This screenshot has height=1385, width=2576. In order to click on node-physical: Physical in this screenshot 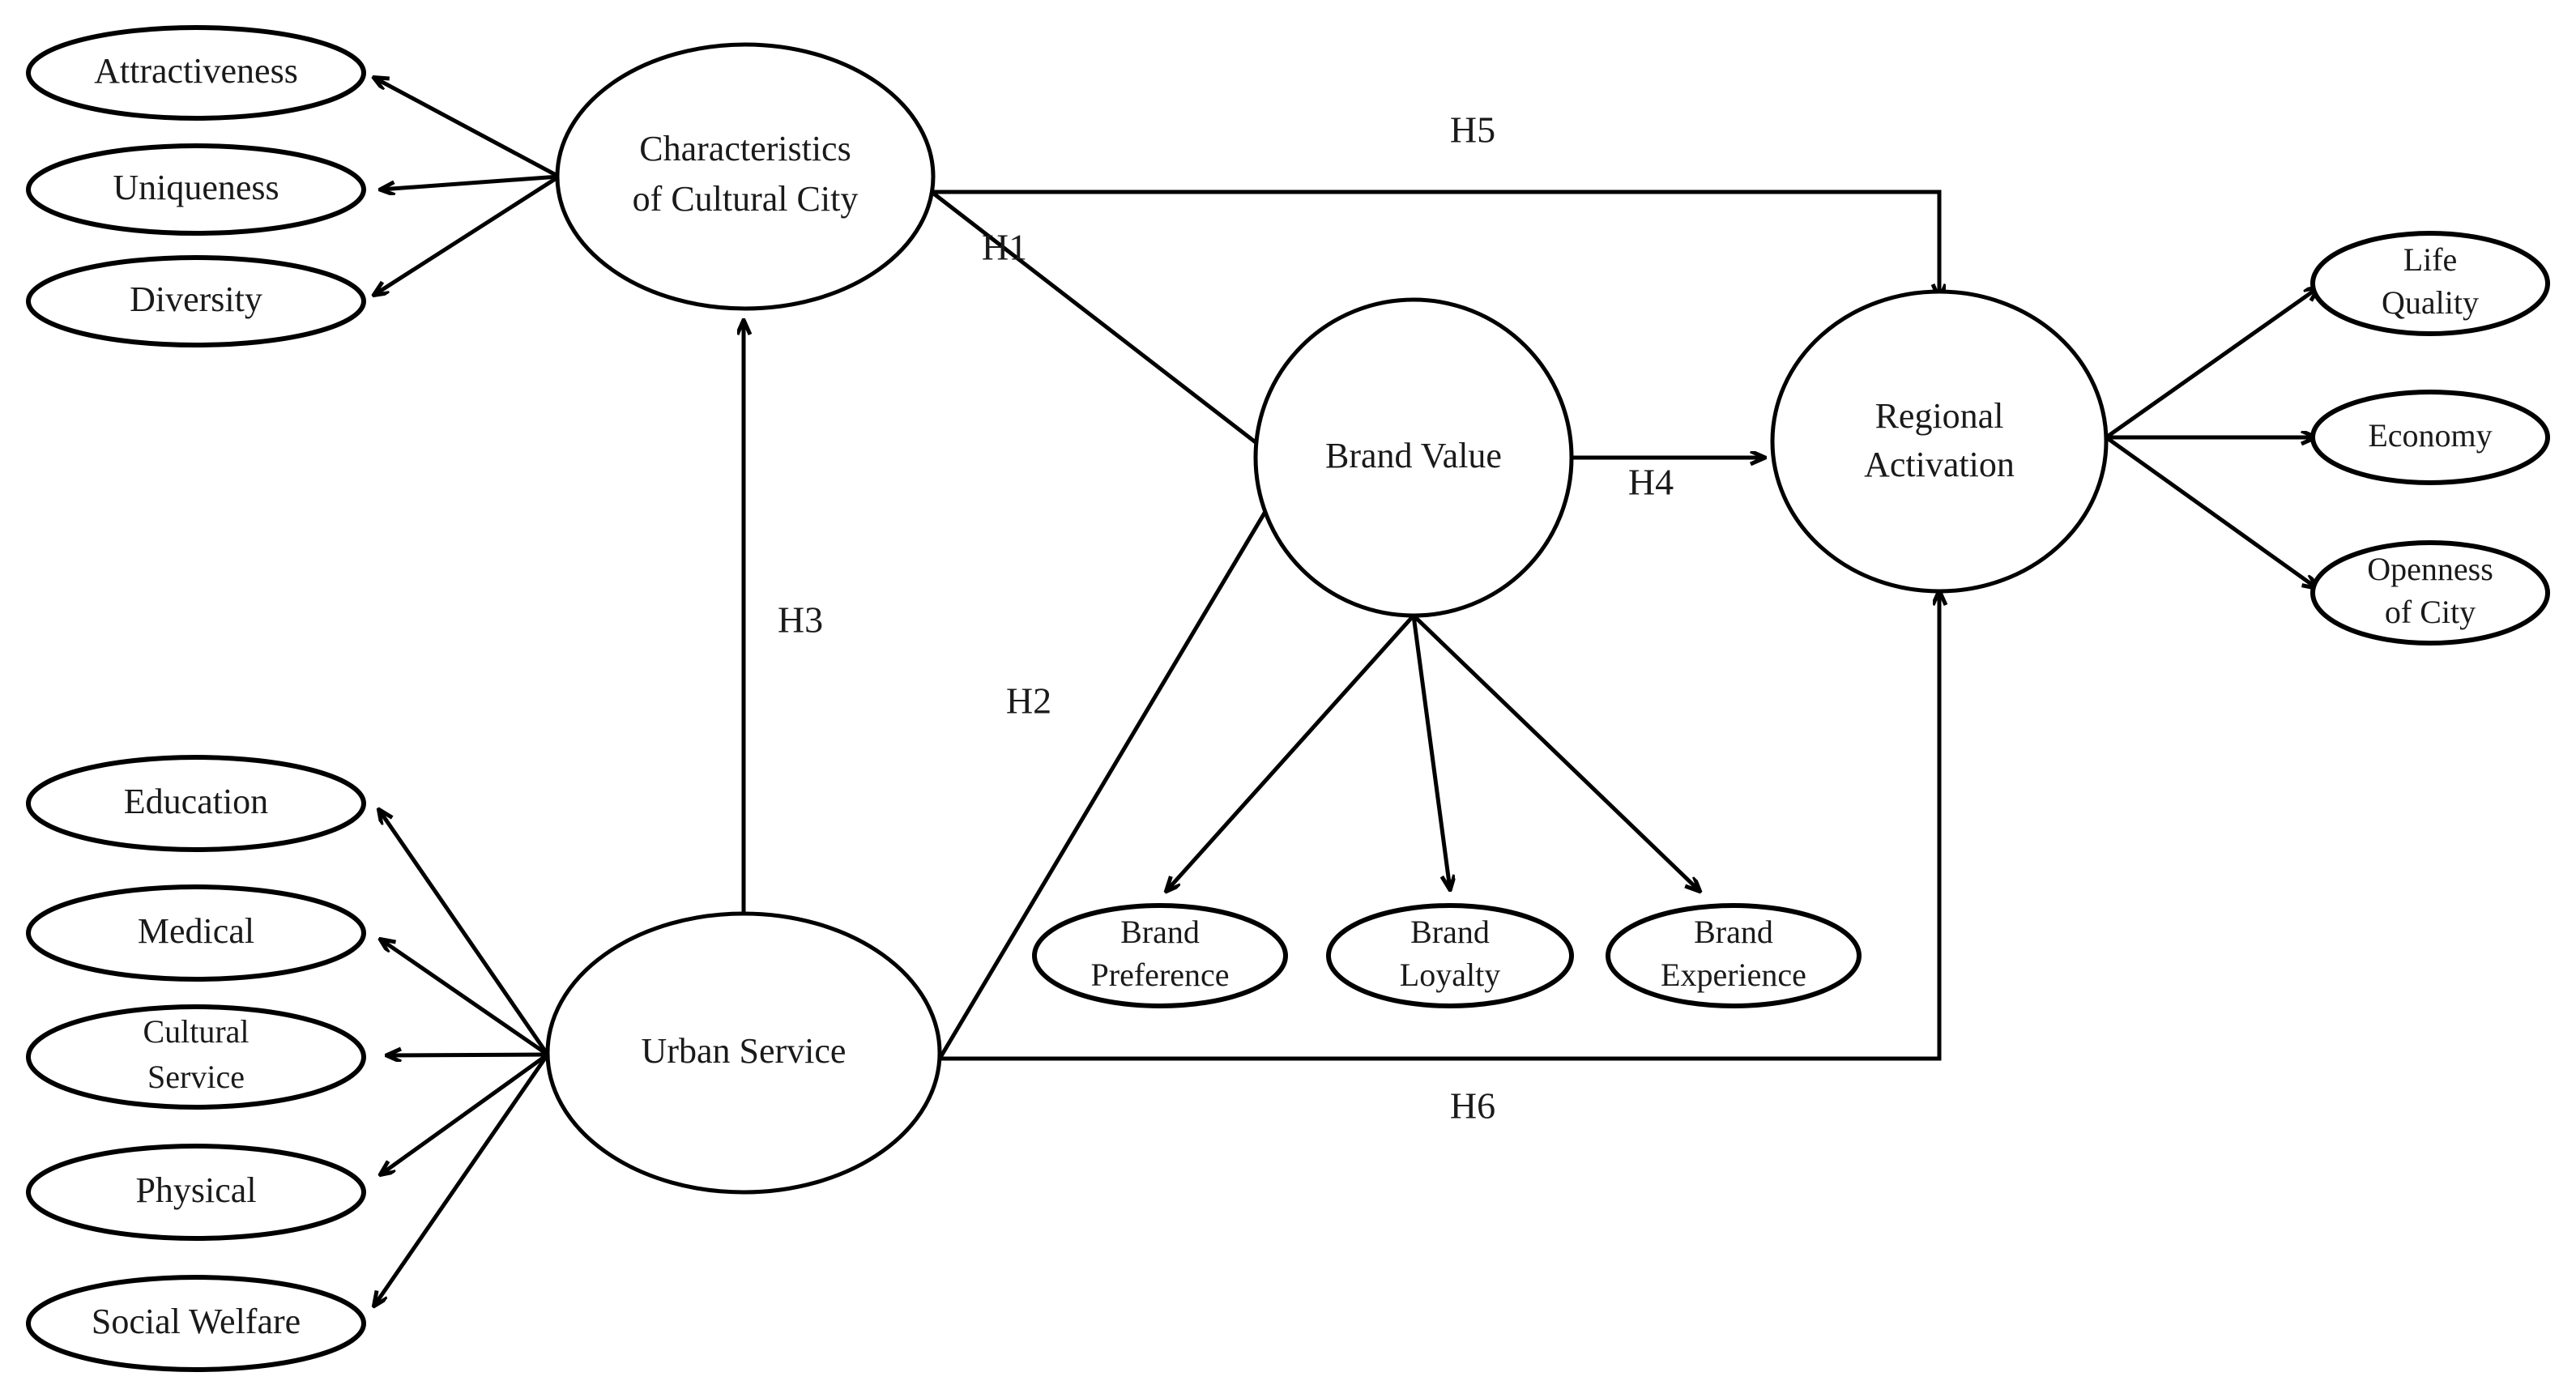, I will do `click(196, 1192)`.